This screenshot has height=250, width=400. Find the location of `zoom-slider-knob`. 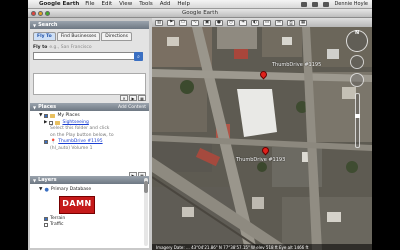

zoom-slider-knob is located at coordinates (357, 116).